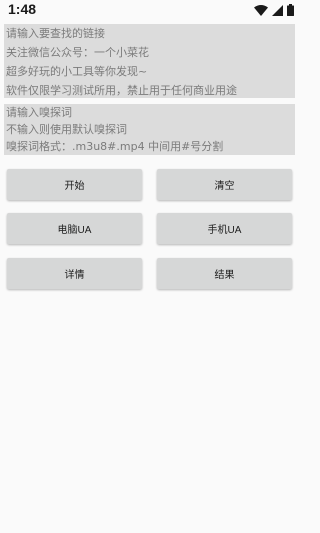  What do you see at coordinates (74, 228) in the screenshot?
I see `pc-ua-button: 电脑UA` at bounding box center [74, 228].